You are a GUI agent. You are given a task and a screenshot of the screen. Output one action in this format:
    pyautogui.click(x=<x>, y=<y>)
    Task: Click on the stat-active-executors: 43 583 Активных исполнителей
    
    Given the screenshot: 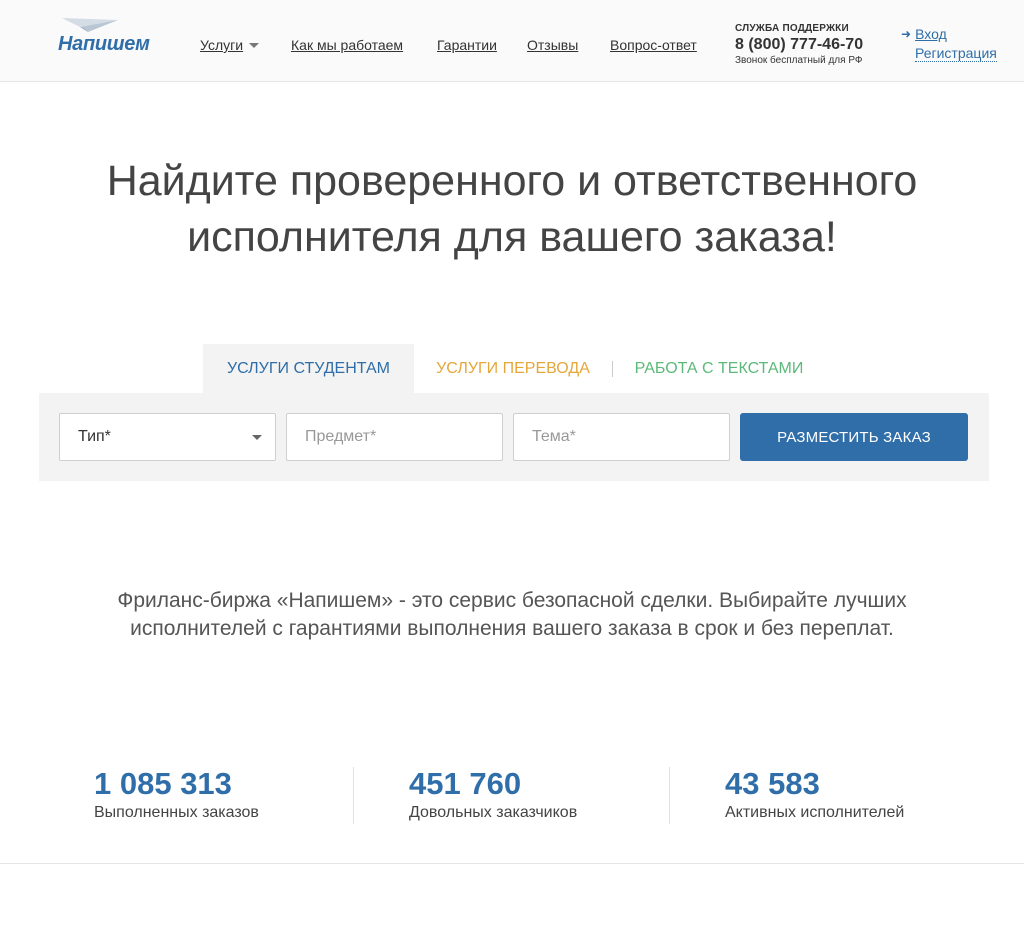 What is the action you would take?
    pyautogui.click(x=814, y=794)
    